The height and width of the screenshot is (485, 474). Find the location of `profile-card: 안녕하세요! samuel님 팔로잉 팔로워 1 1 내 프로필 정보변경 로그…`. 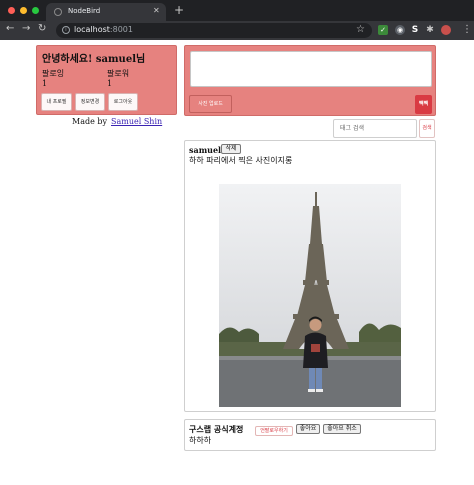

profile-card: 안녕하세요! samuel님 팔로잉 팔로워 1 1 내 프로필 정보변경 로그… is located at coordinates (106, 80).